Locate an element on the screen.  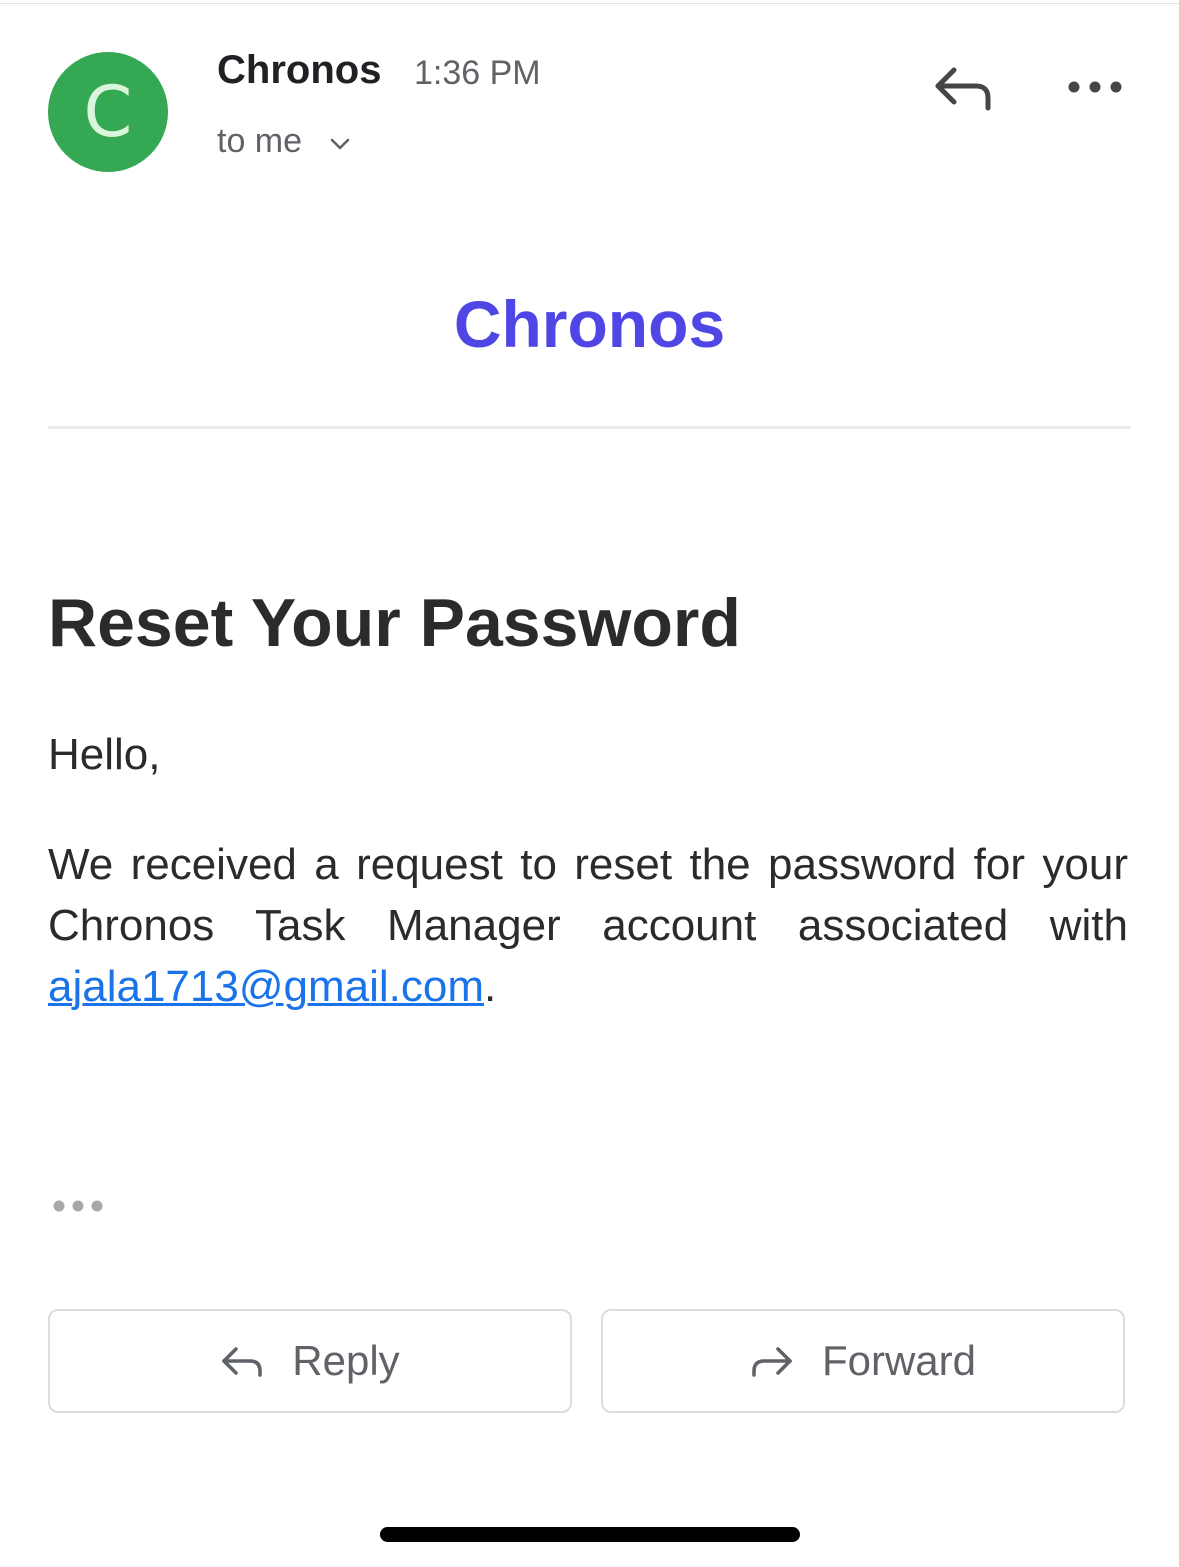
more-options-icon is located at coordinates (1095, 87).